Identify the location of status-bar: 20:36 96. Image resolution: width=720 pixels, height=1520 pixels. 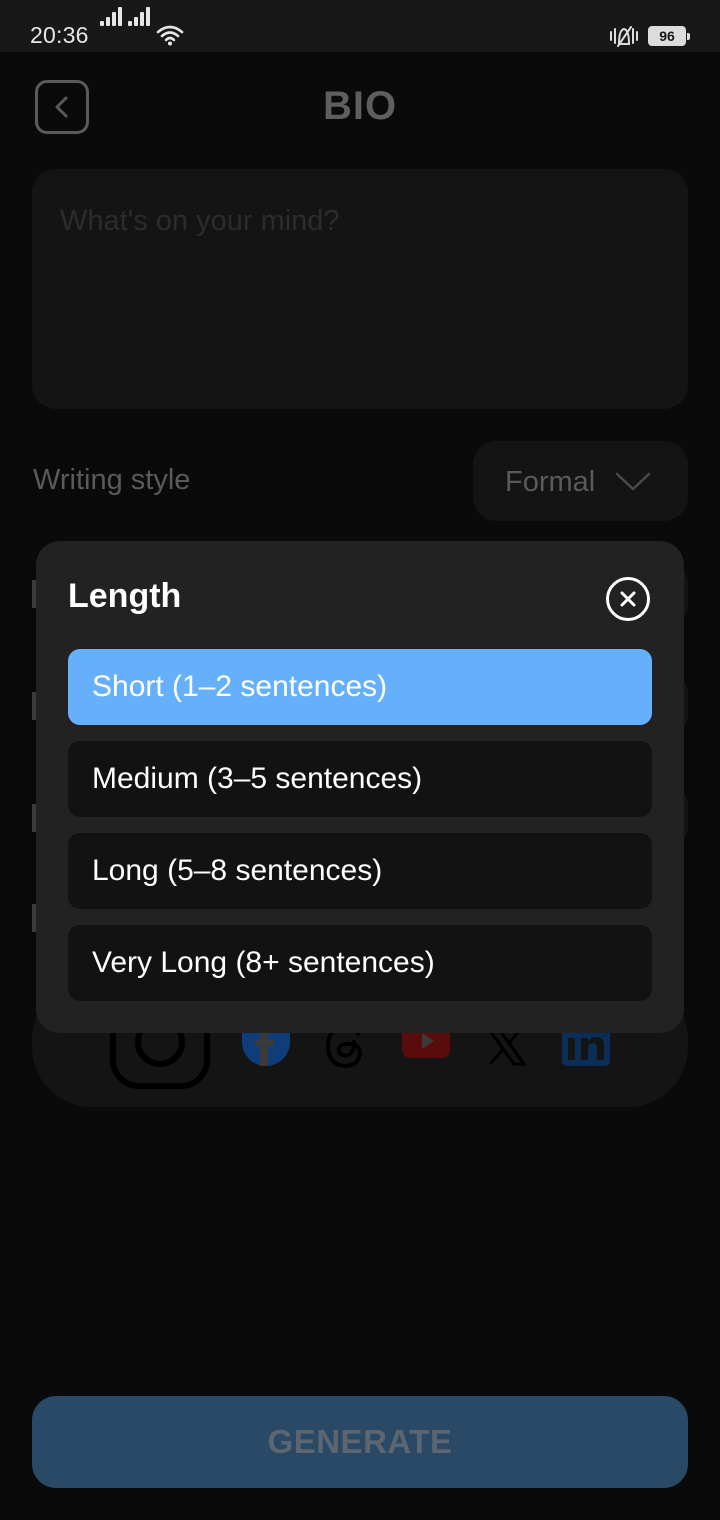
(360, 26).